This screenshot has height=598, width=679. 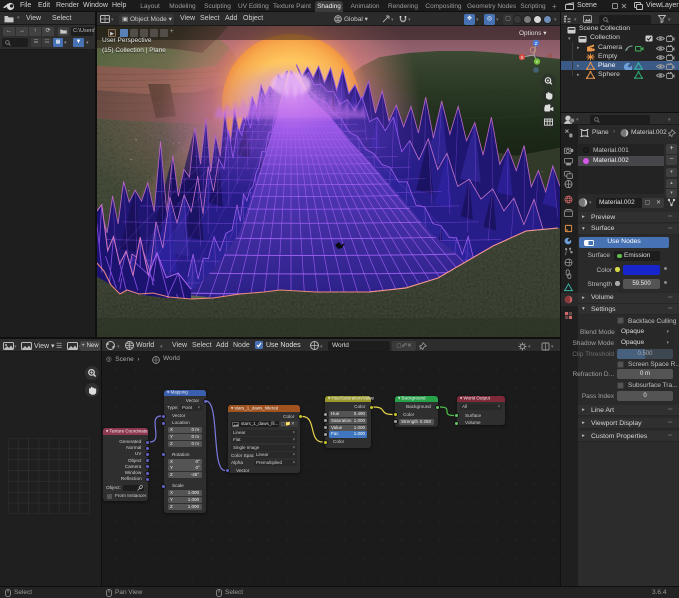 I want to click on svg-text: X, so click(x=521, y=57).